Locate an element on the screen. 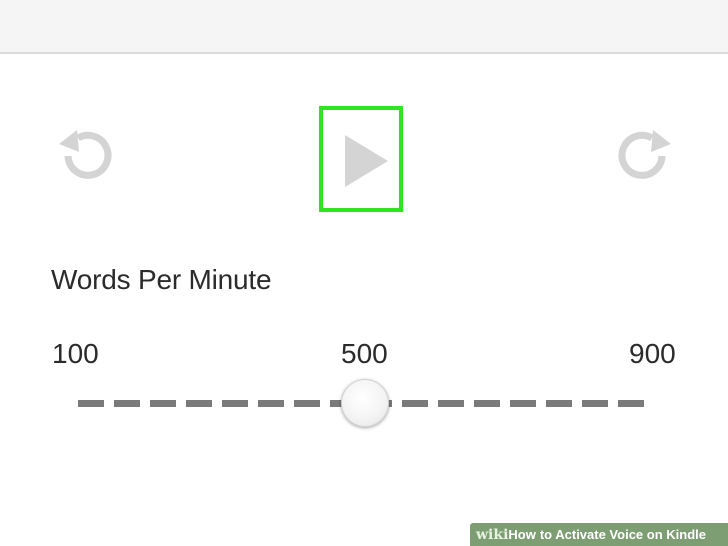 Image resolution: width=728 pixels, height=546 pixels. forward-button is located at coordinates (645, 157).